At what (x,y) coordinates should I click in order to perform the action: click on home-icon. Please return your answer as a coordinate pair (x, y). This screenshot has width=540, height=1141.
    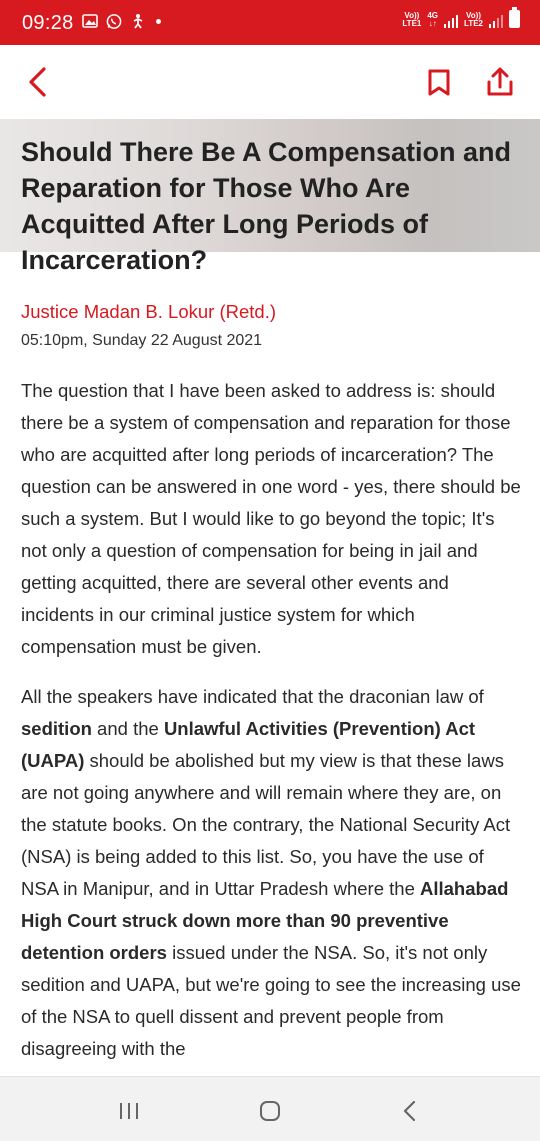
    Looking at the image, I should click on (270, 1111).